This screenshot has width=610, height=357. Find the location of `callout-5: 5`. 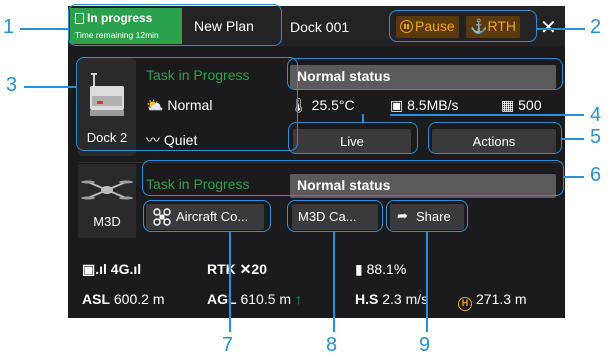

callout-5: 5 is located at coordinates (596, 137).